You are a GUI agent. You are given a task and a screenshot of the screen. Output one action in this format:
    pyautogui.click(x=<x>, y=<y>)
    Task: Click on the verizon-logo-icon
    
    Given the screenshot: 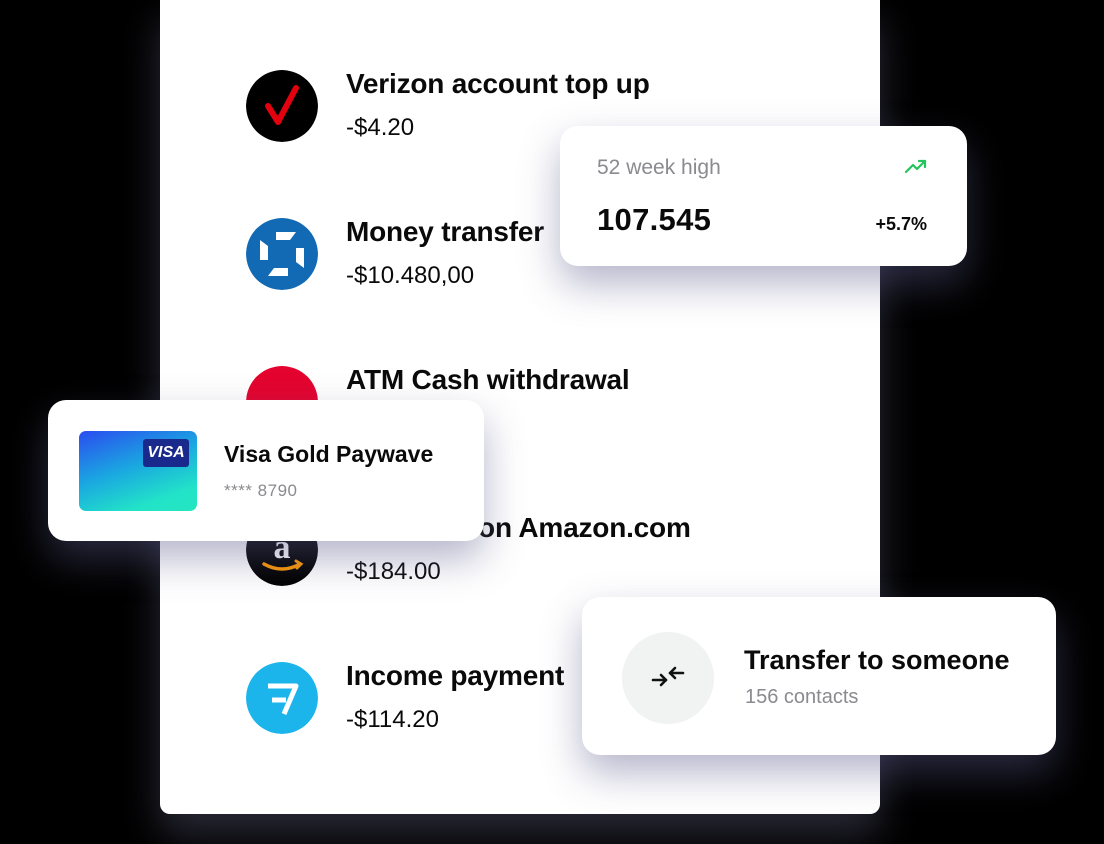 What is the action you would take?
    pyautogui.click(x=282, y=106)
    